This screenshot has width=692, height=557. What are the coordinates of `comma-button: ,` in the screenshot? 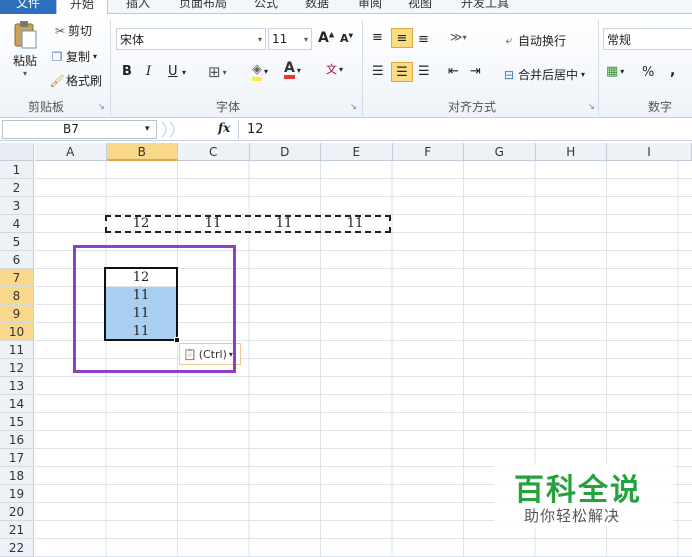 It's located at (672, 71).